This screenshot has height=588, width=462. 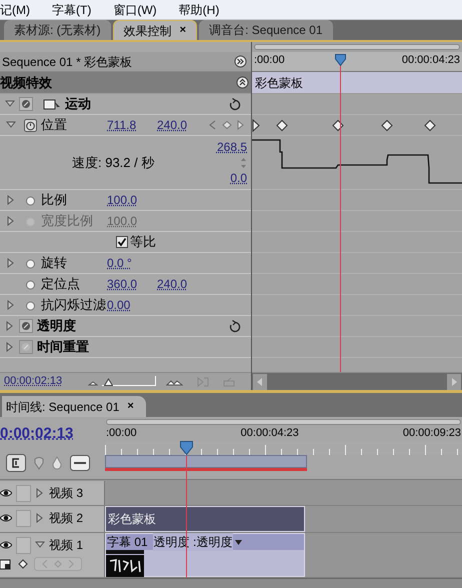 I want to click on collapse-section-button, so click(x=242, y=82).